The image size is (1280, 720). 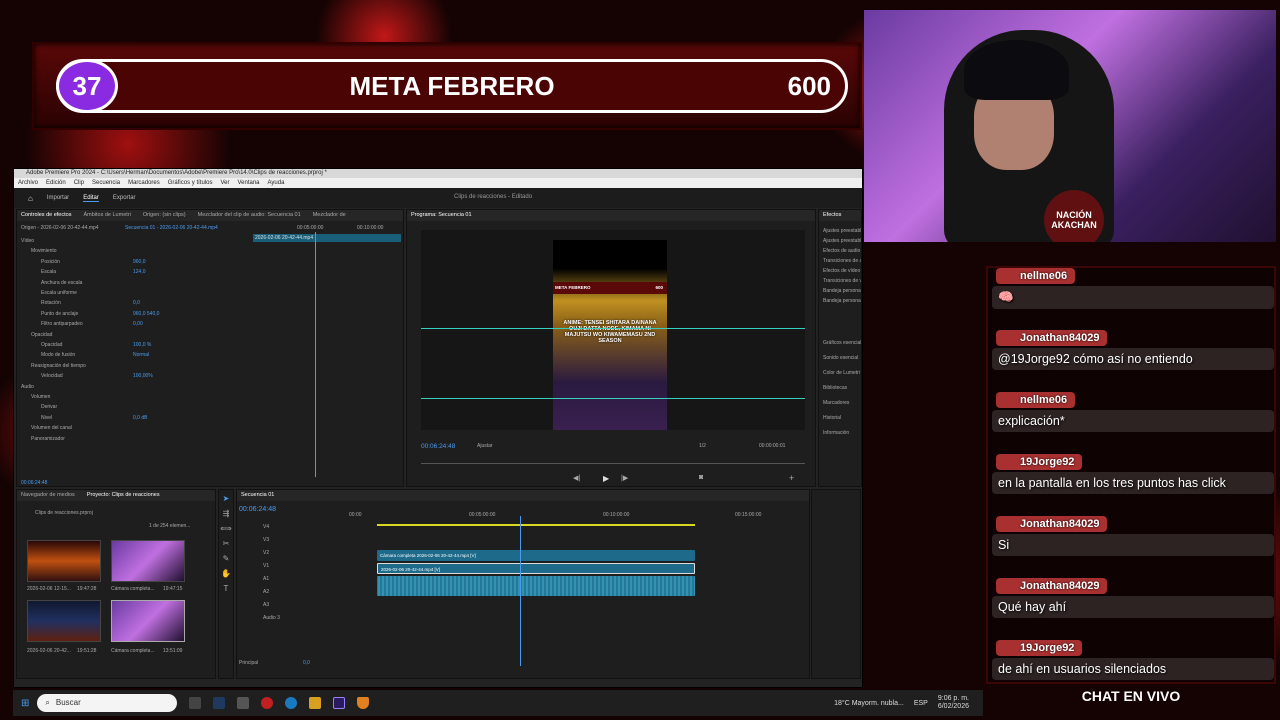 I want to click on tab-lumetri-scopes: Ámbitos de Lumetri, so click(x=106, y=215).